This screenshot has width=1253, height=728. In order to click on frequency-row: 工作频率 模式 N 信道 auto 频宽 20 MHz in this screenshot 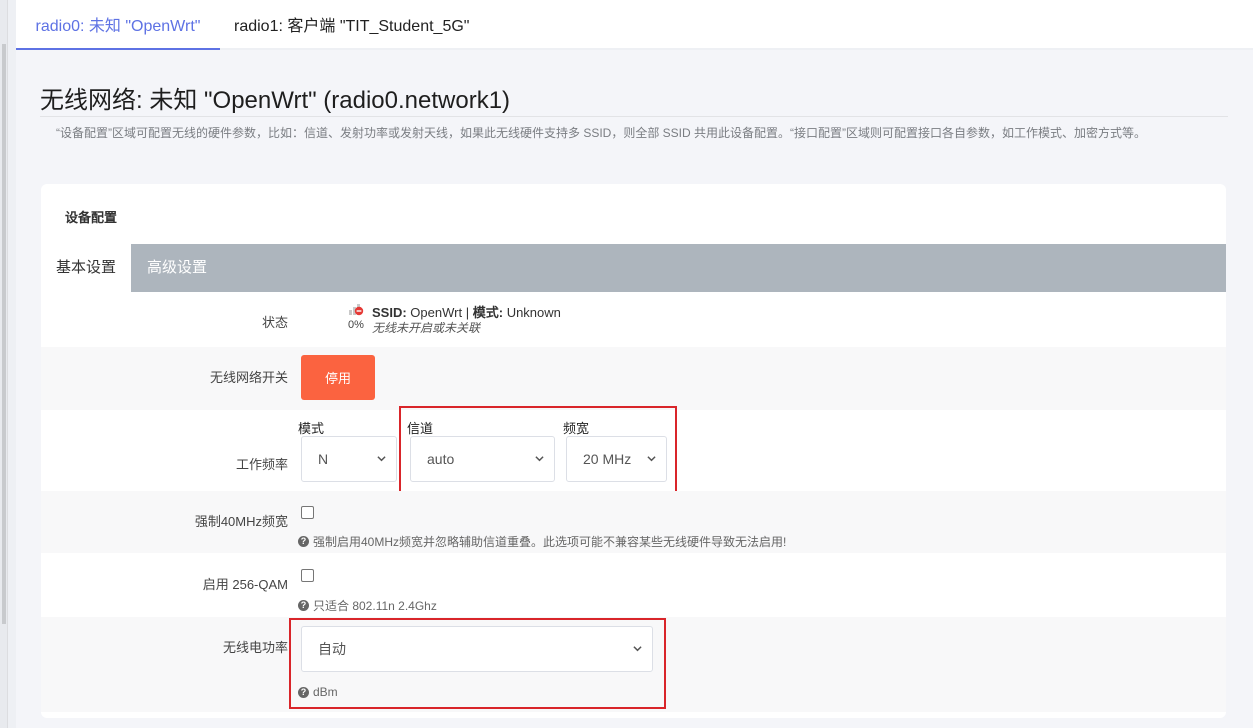, I will do `click(633, 449)`.